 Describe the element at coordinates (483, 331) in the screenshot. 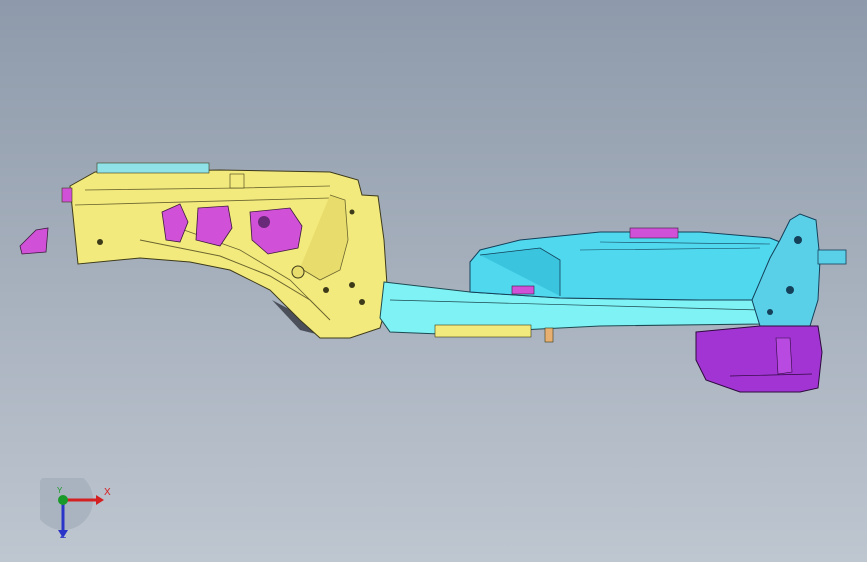

I see `sill-reinforcement` at that location.